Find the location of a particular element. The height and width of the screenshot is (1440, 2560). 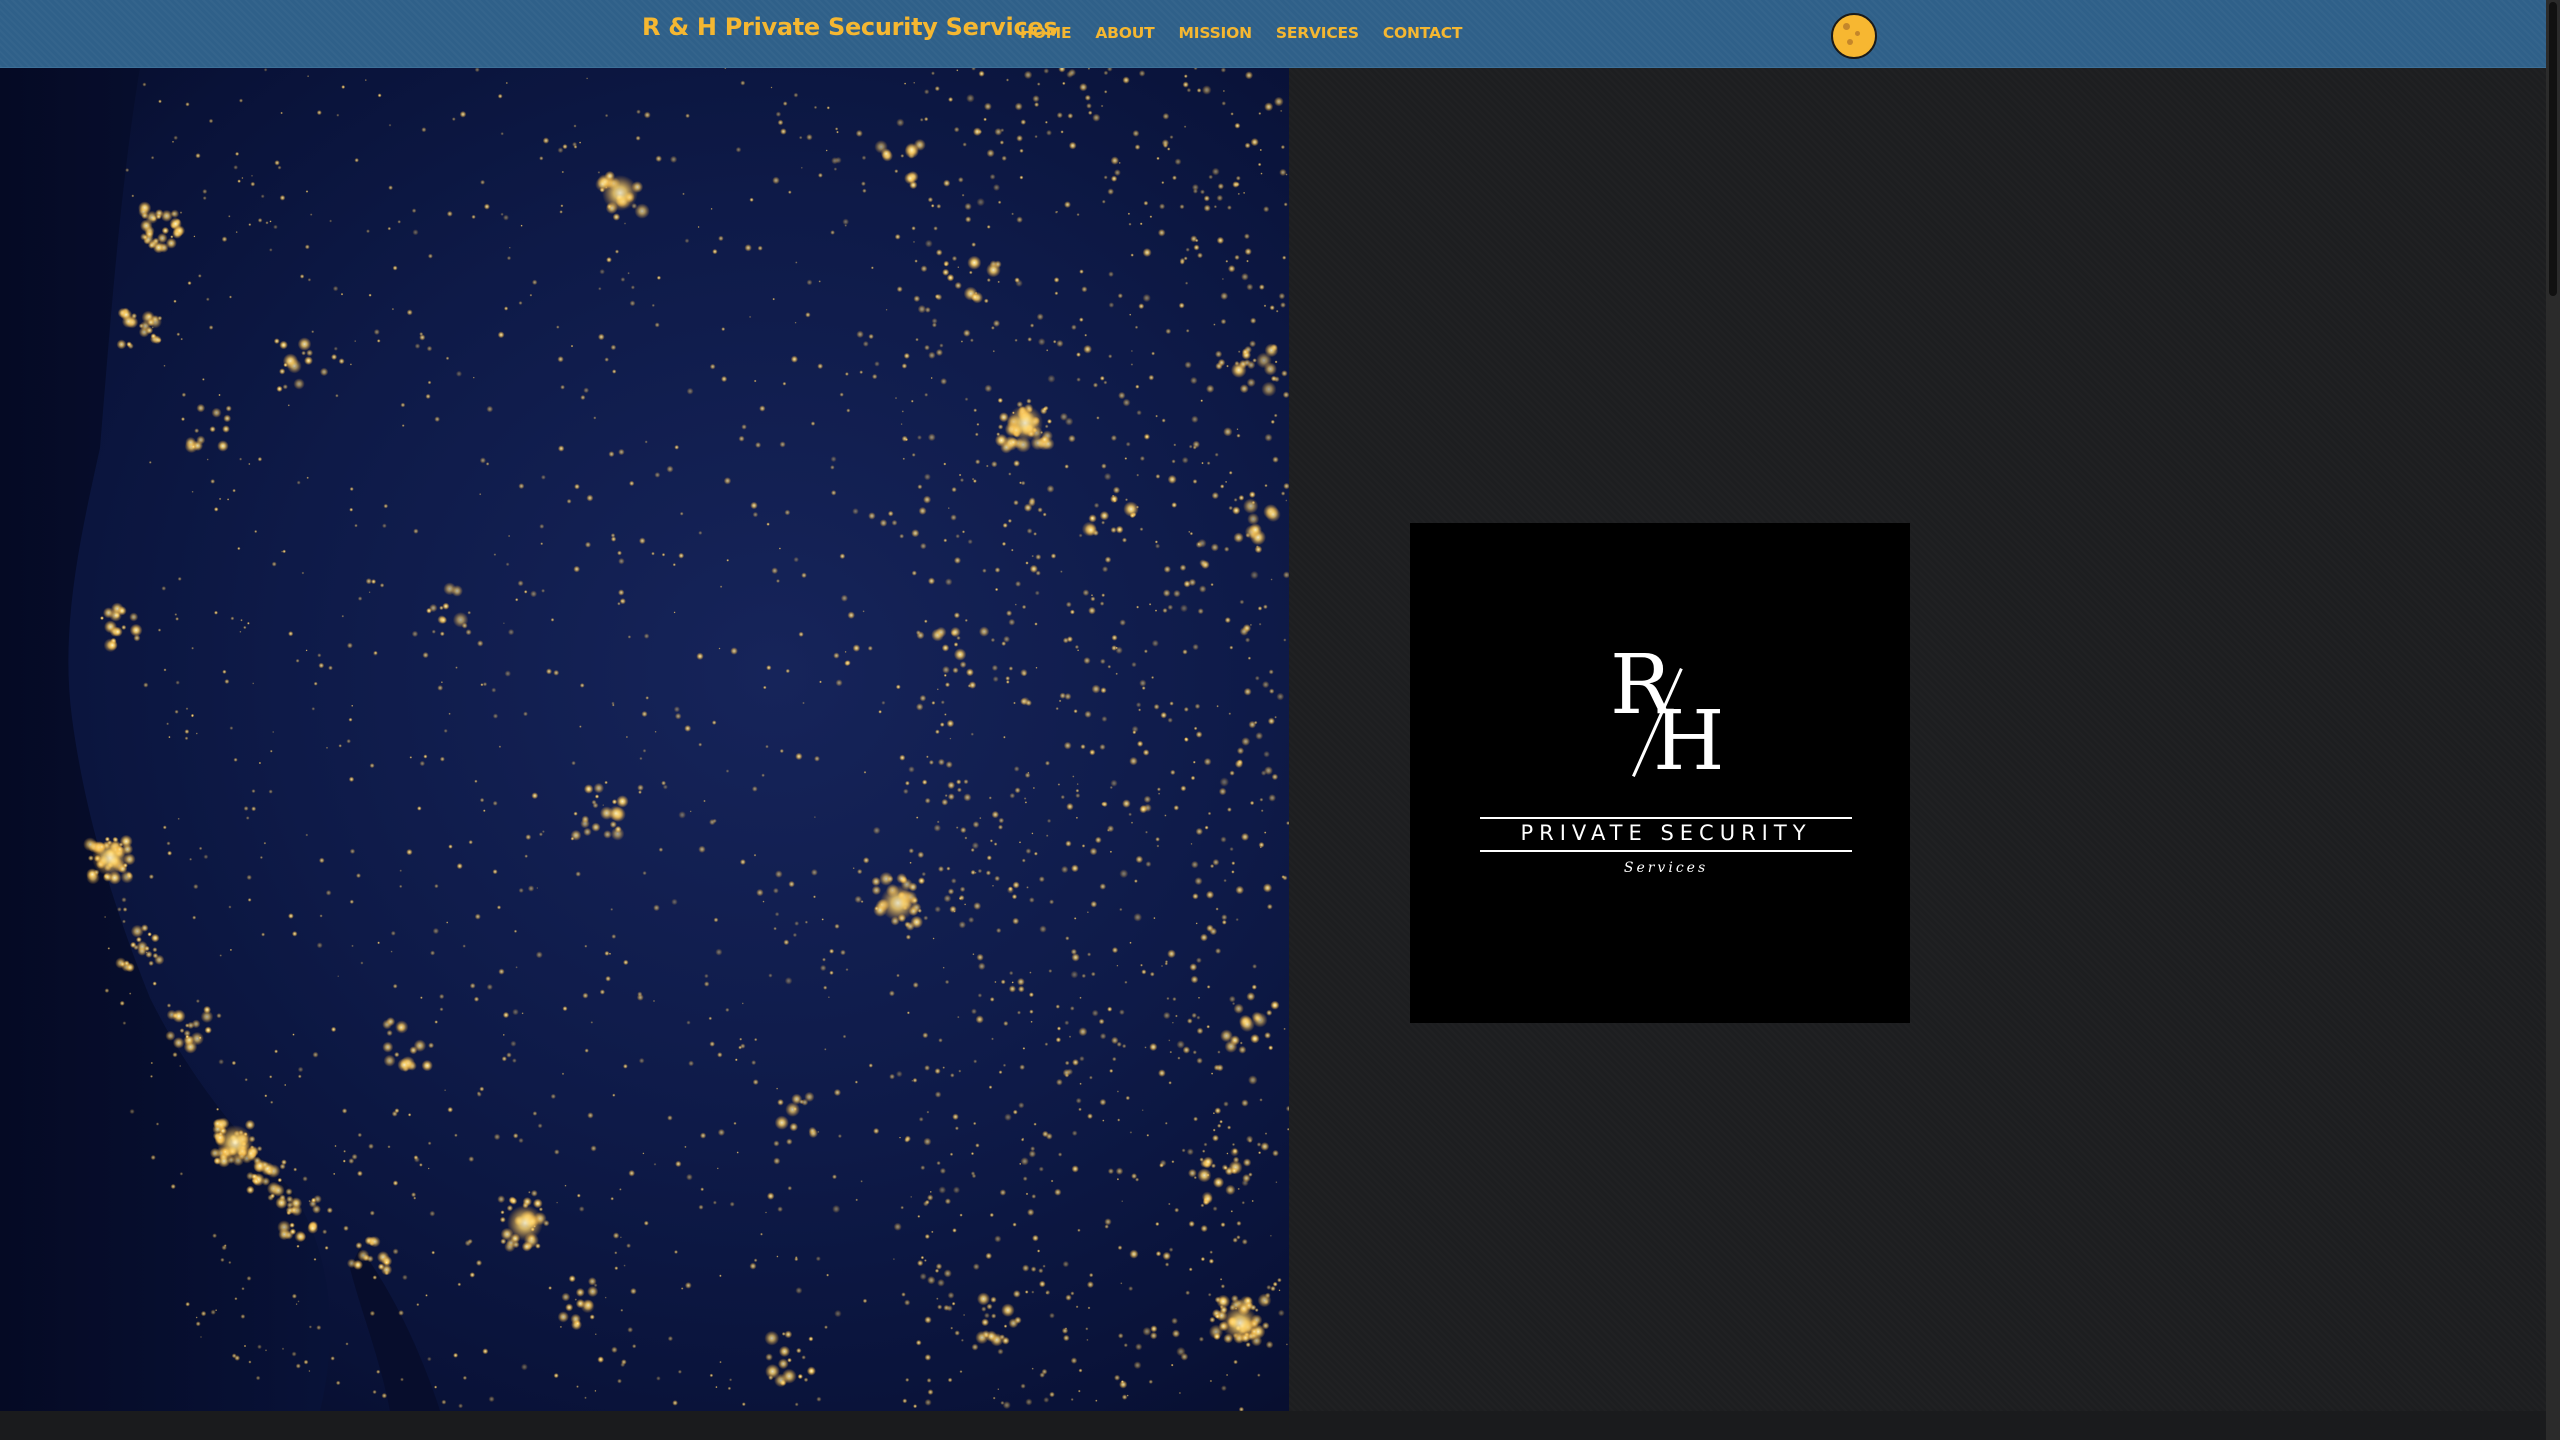

nav-link-home: HOME is located at coordinates (1046, 33).